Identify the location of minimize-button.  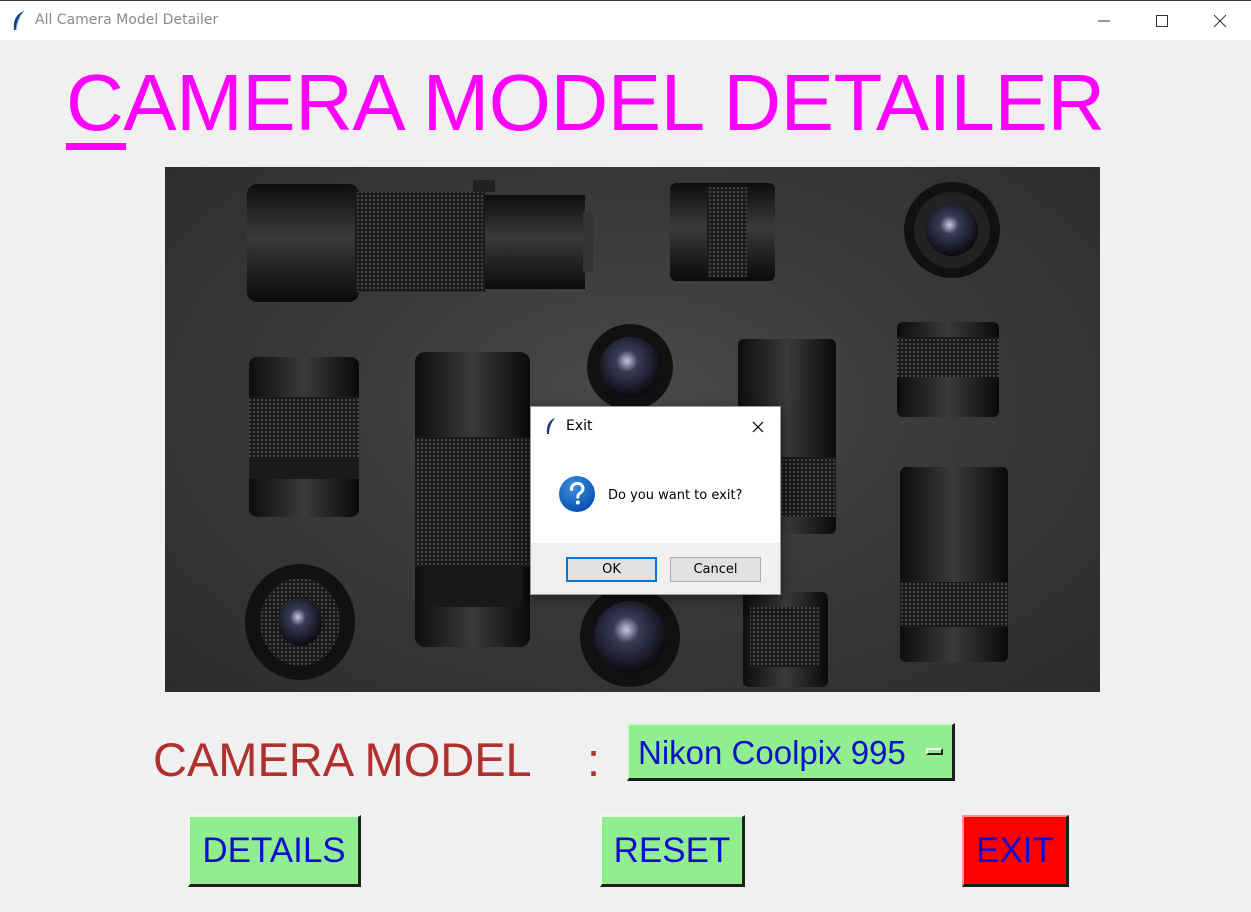
(1104, 21).